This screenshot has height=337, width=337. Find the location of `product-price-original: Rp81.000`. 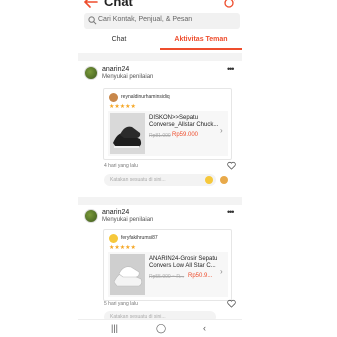

product-price-original: Rp81.000 is located at coordinates (160, 136).